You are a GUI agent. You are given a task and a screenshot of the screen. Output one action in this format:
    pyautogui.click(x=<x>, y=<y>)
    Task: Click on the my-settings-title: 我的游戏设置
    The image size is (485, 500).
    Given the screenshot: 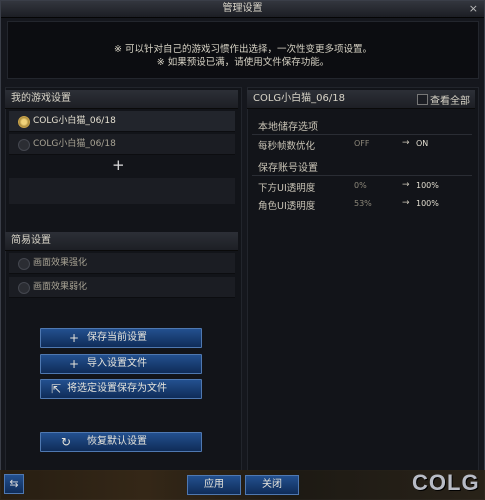 What is the action you would take?
    pyautogui.click(x=41, y=98)
    